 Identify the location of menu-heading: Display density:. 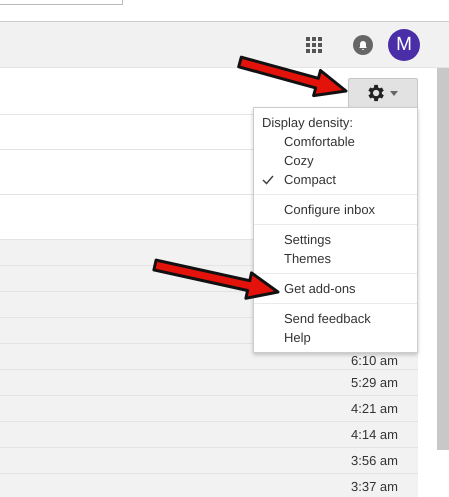
(307, 123).